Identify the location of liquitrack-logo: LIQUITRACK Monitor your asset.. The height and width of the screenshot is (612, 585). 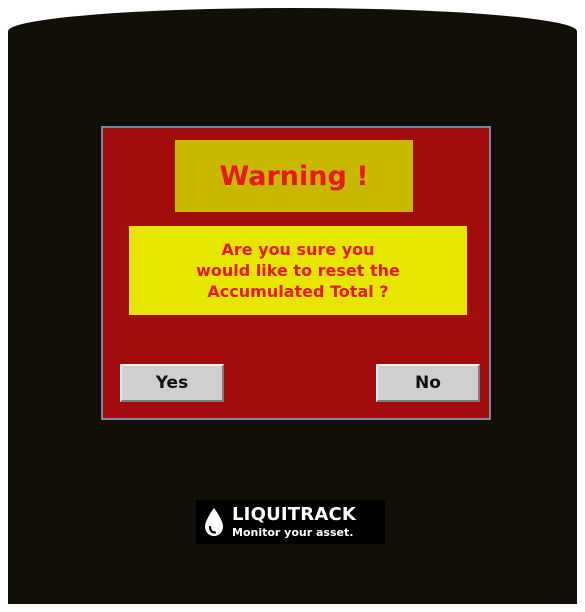
(290, 522).